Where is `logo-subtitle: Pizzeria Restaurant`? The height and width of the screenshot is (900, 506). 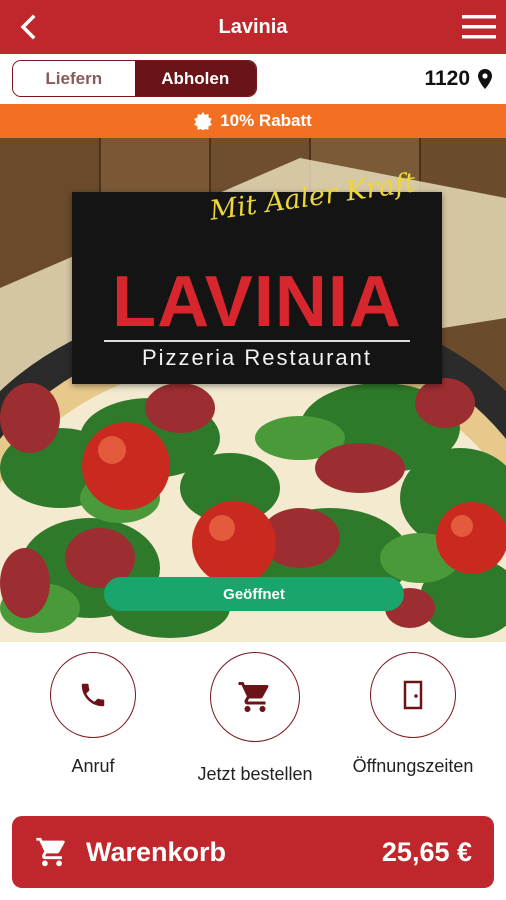 logo-subtitle: Pizzeria Restaurant is located at coordinates (257, 357).